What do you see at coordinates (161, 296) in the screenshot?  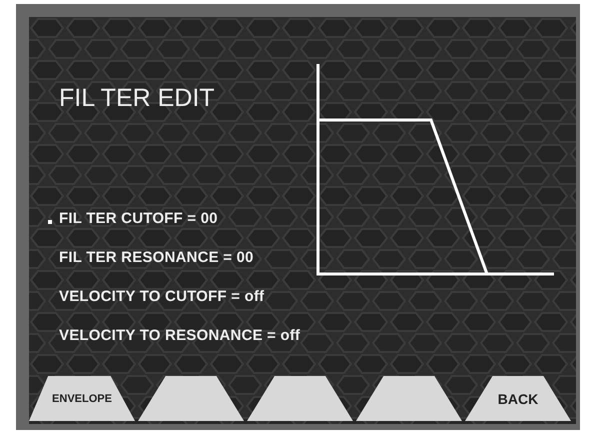 I see `parameter-label: VELOCITY TO CUTOFF = off` at bounding box center [161, 296].